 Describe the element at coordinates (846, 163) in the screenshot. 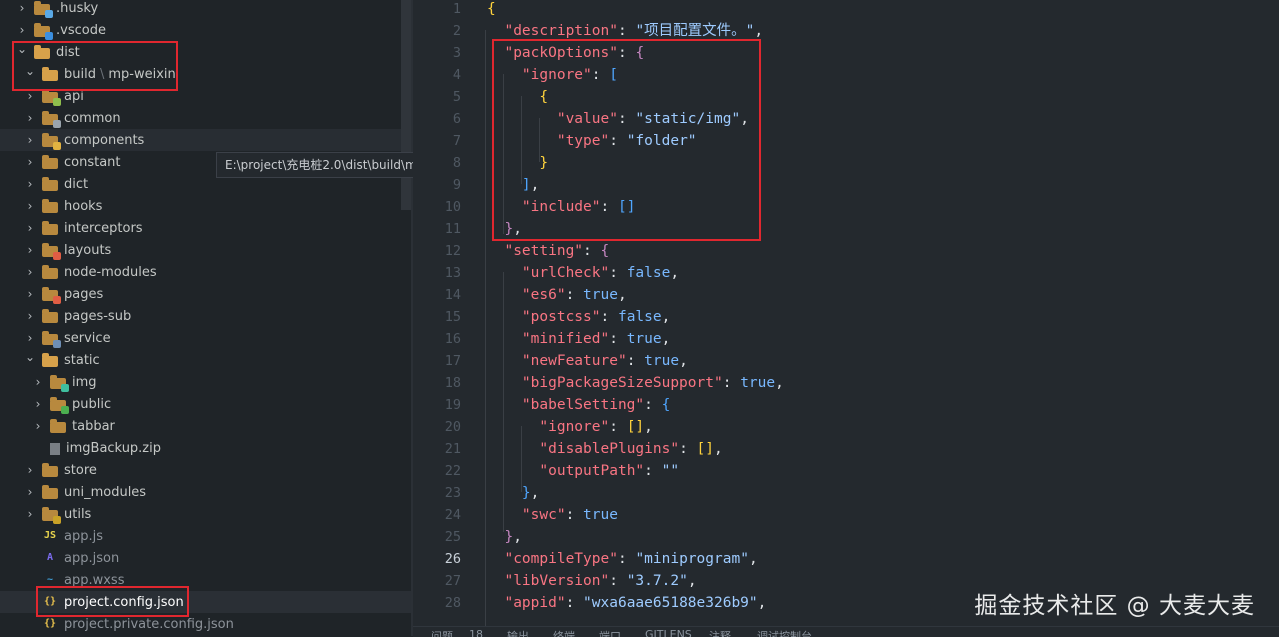

I see `code-line: 8 }` at that location.